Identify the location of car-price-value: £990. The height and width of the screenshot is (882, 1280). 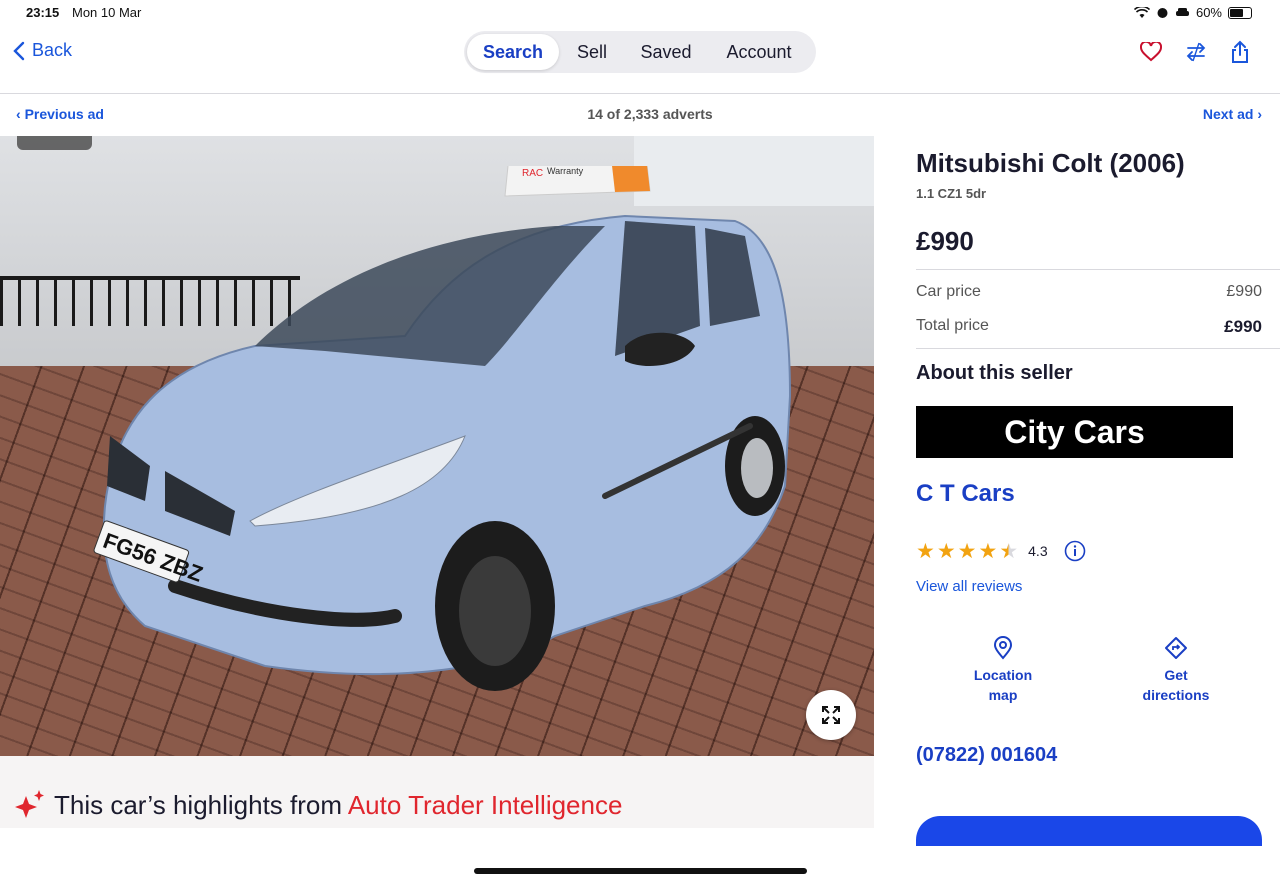
(1244, 291).